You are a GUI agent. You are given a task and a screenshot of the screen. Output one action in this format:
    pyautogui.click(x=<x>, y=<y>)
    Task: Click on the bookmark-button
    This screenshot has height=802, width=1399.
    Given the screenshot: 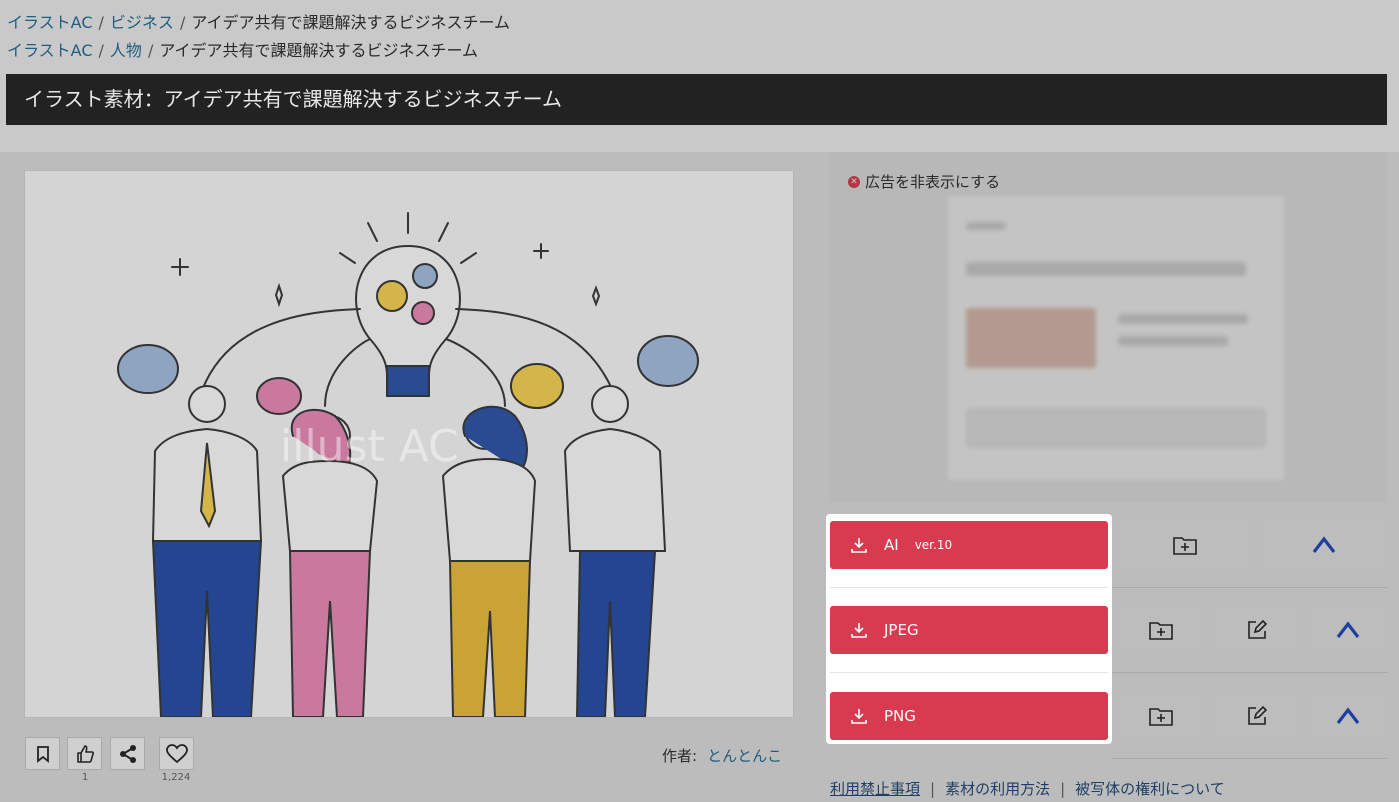 What is the action you would take?
    pyautogui.click(x=42, y=753)
    